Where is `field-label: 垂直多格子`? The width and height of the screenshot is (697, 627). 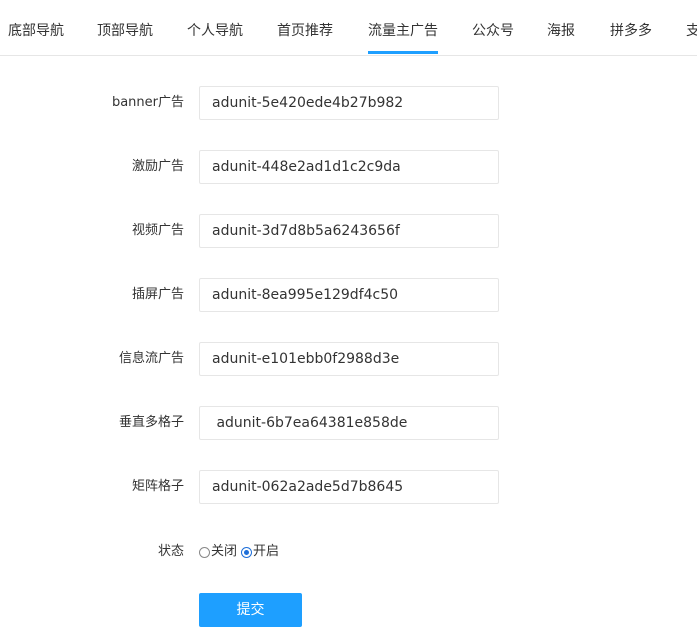 field-label: 垂直多格子 is located at coordinates (151, 422).